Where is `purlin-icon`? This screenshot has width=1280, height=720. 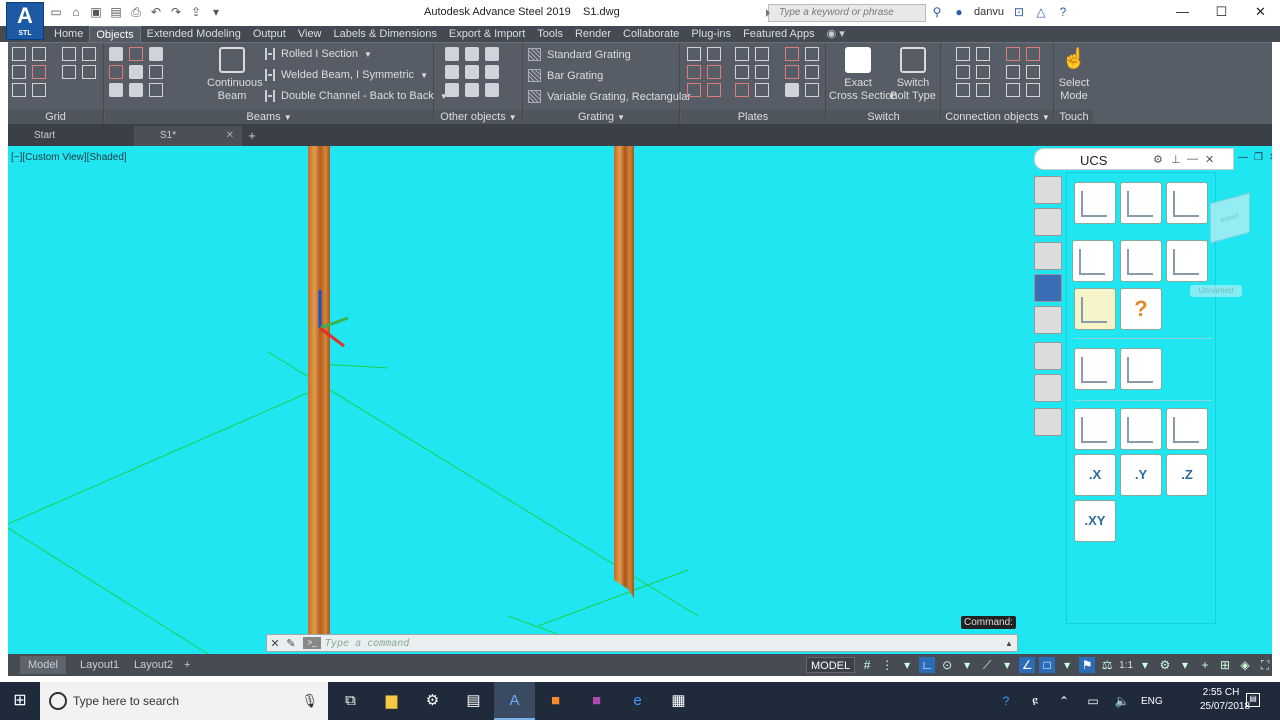
purlin-icon is located at coordinates (116, 90).